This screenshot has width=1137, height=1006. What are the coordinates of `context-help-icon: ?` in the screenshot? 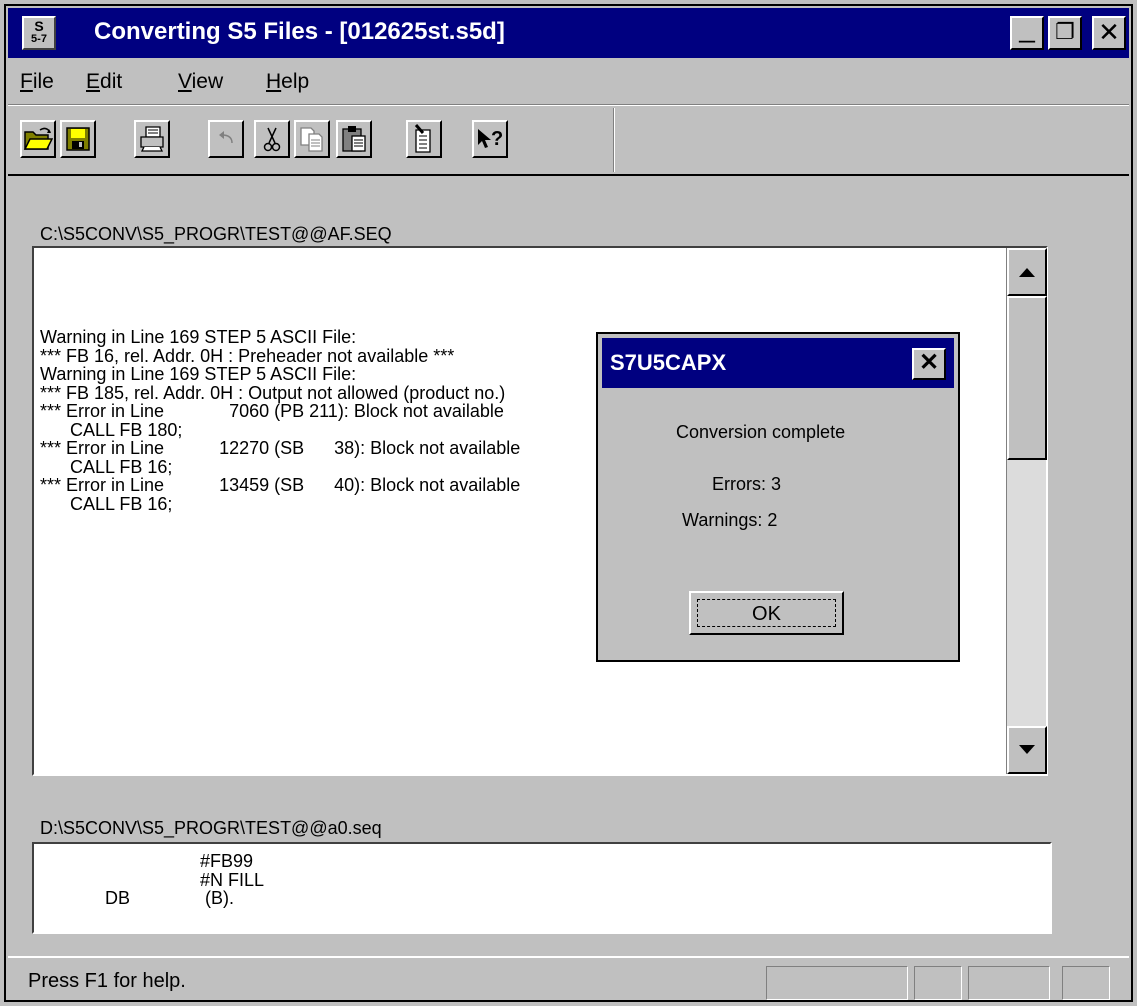 It's located at (490, 139).